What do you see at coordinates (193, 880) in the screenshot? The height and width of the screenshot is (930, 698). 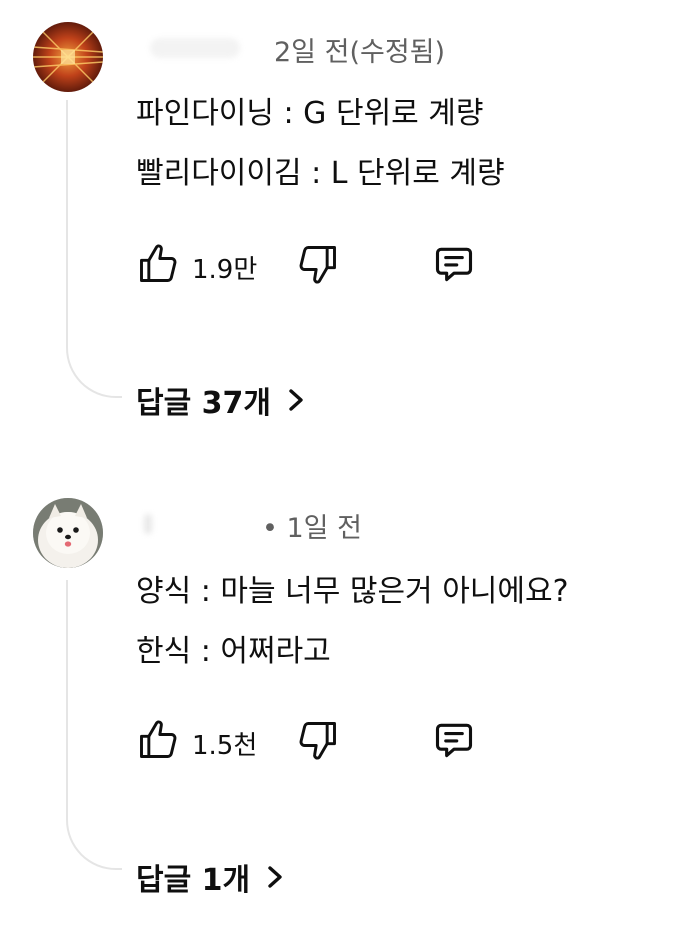 I see `replies-label: 답글 1개` at bounding box center [193, 880].